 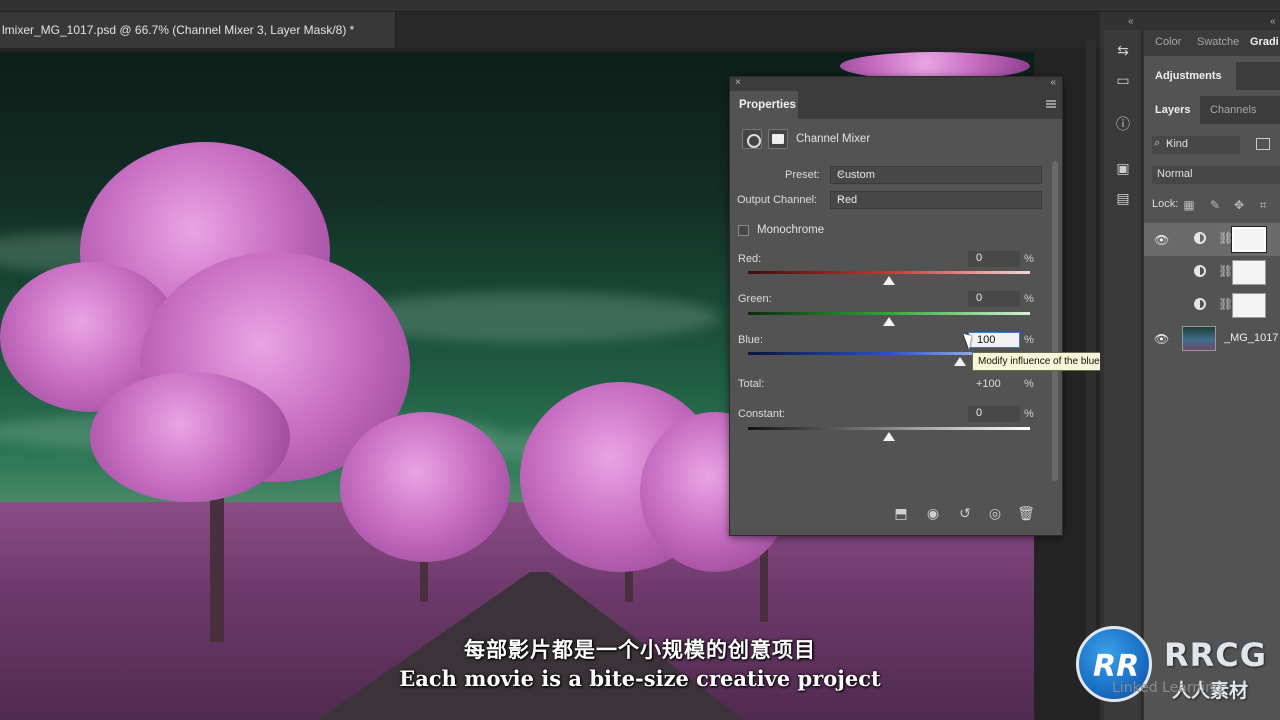 What do you see at coordinates (802, 175) in the screenshot?
I see `preset-label: Preset:` at bounding box center [802, 175].